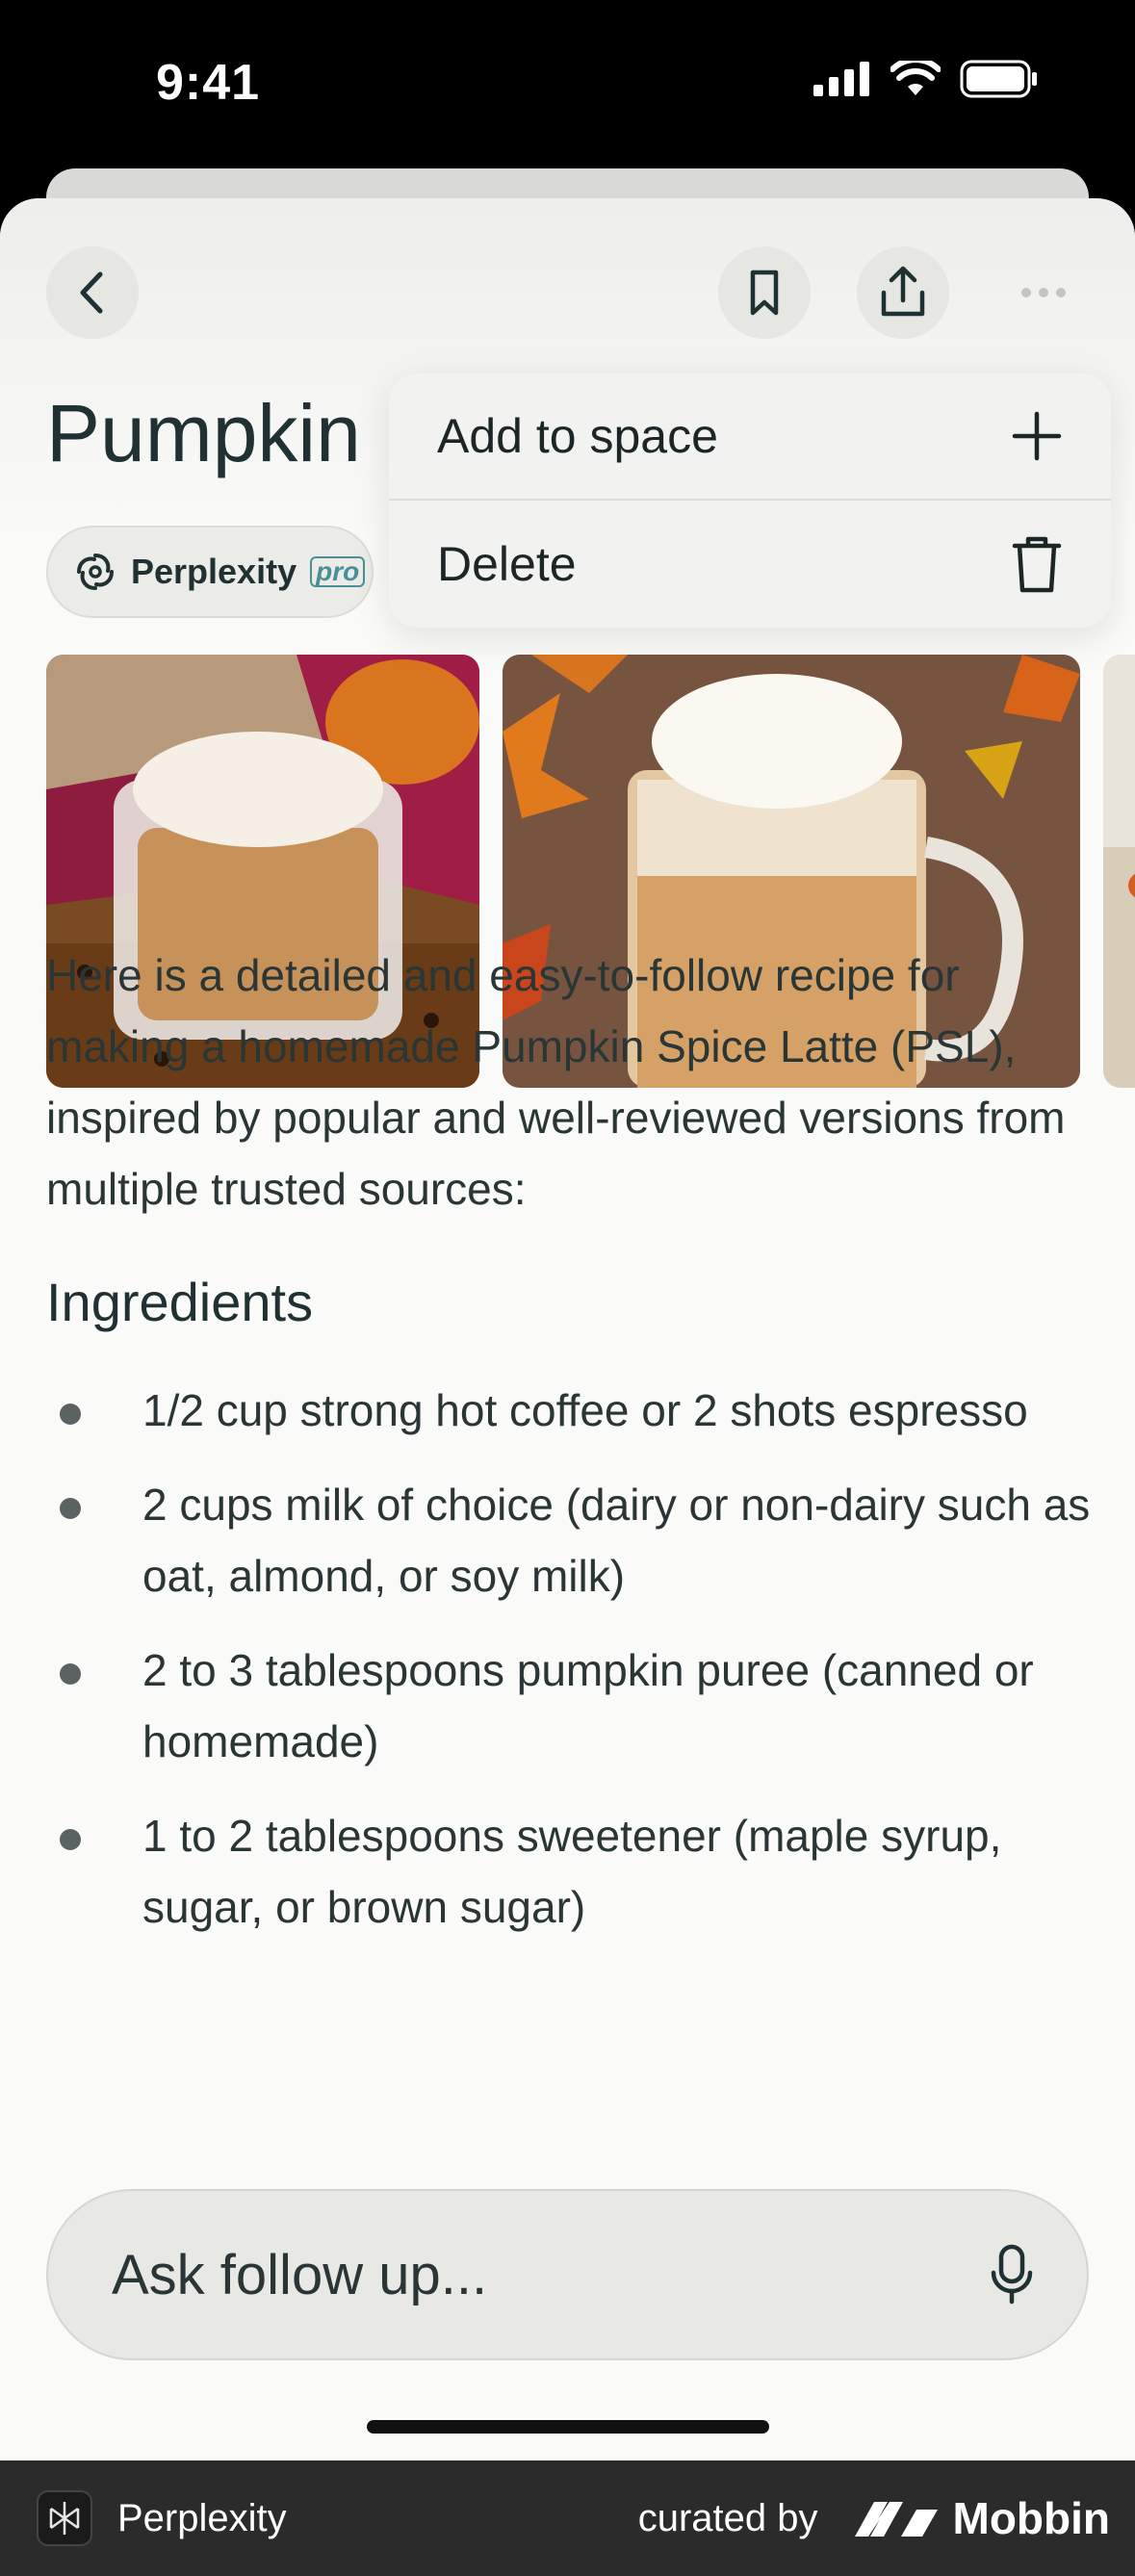  What do you see at coordinates (750, 438) in the screenshot?
I see `add-to-space-menu-item: Add to space` at bounding box center [750, 438].